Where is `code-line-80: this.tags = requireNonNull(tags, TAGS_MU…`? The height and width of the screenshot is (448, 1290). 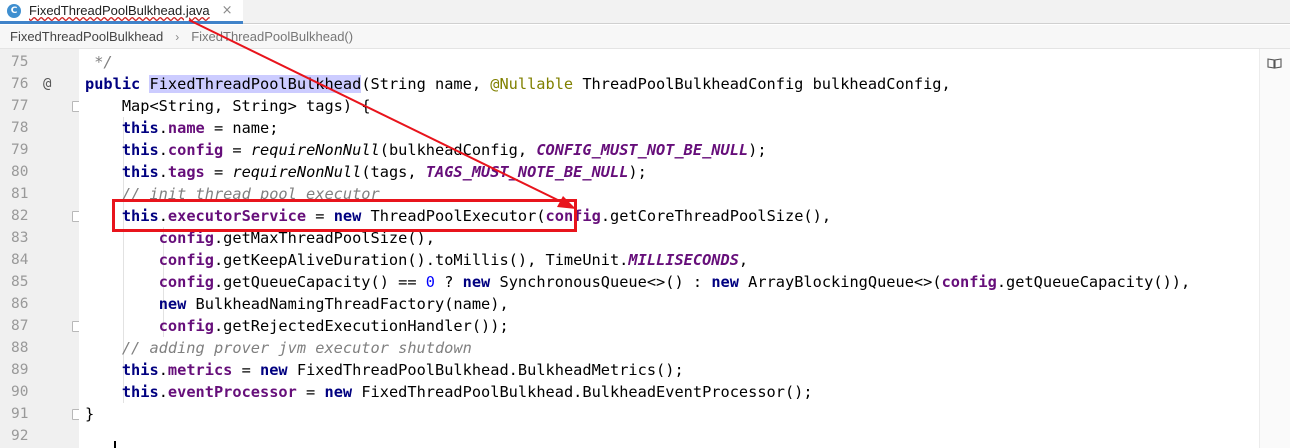
code-line-80: this.tags = requireNonNull(tags, TAGS_MU… is located at coordinates (366, 172).